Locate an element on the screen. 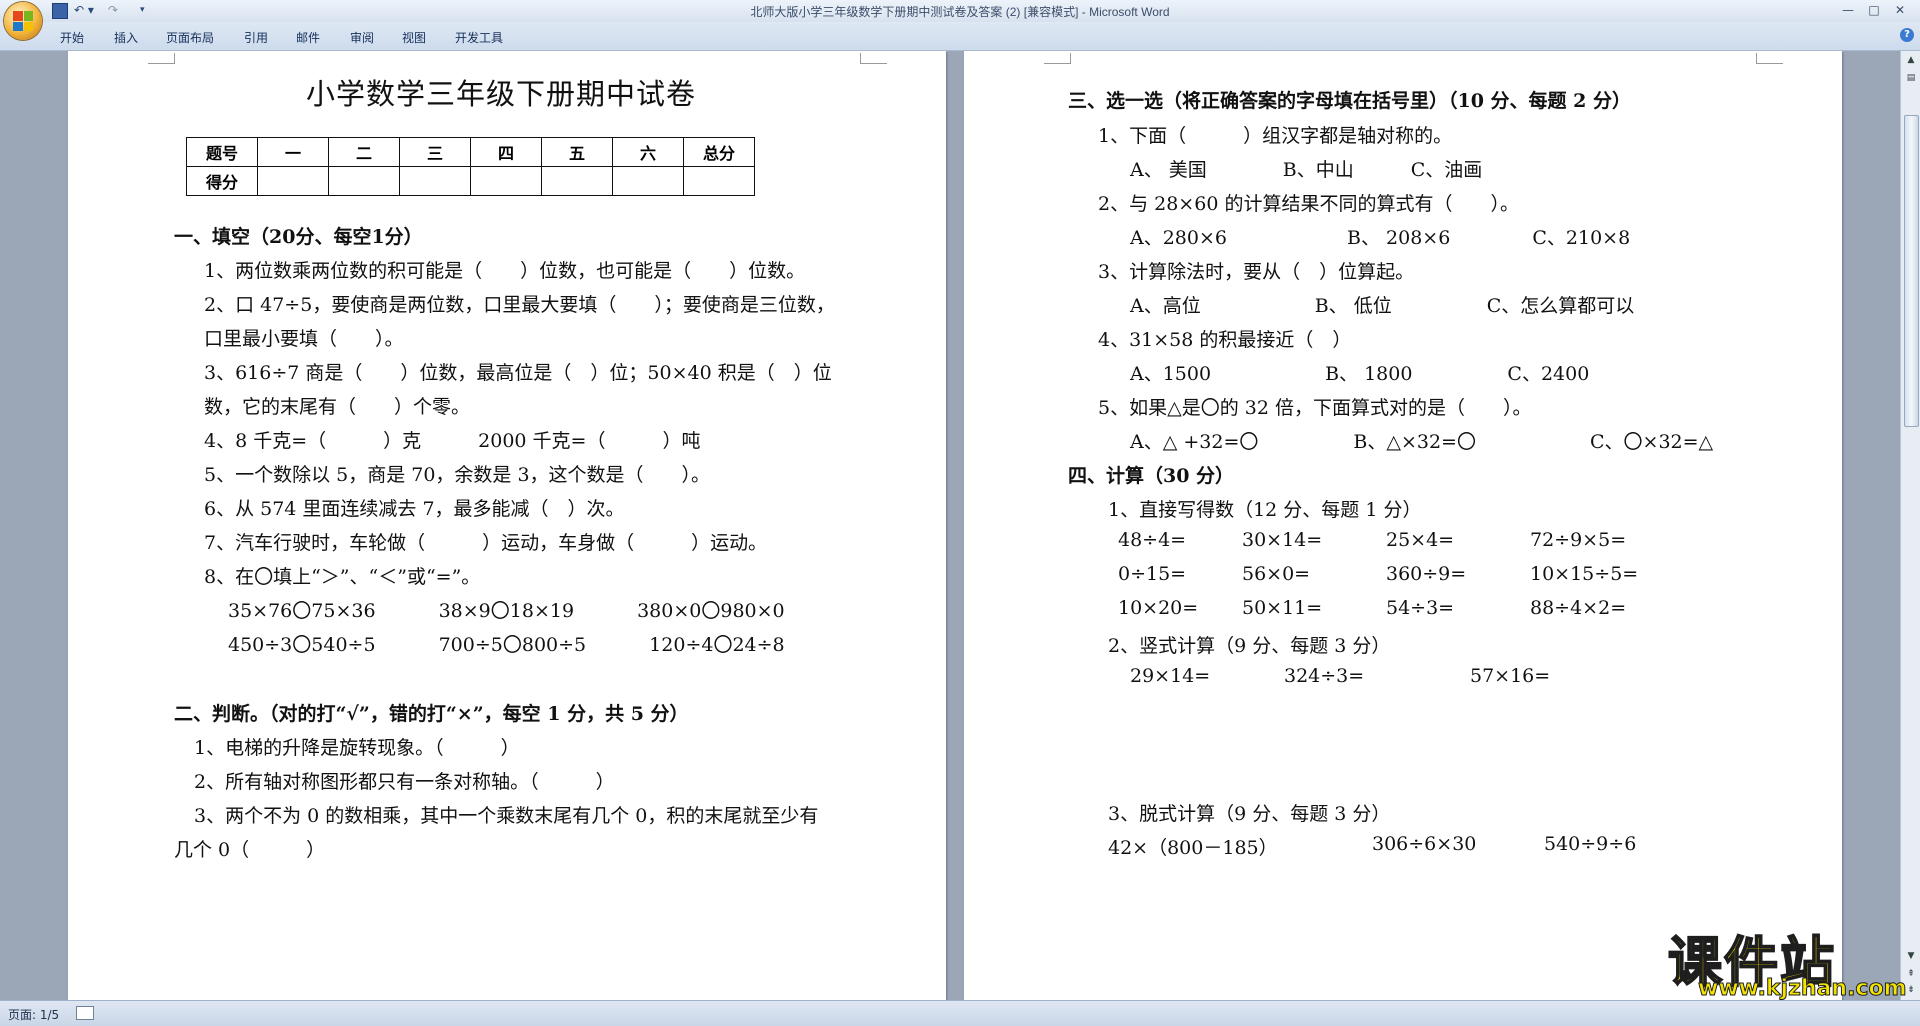  option-line: A、△ +32=〇 B、△×32=〇 C、〇×32=△ is located at coordinates (1422, 442).